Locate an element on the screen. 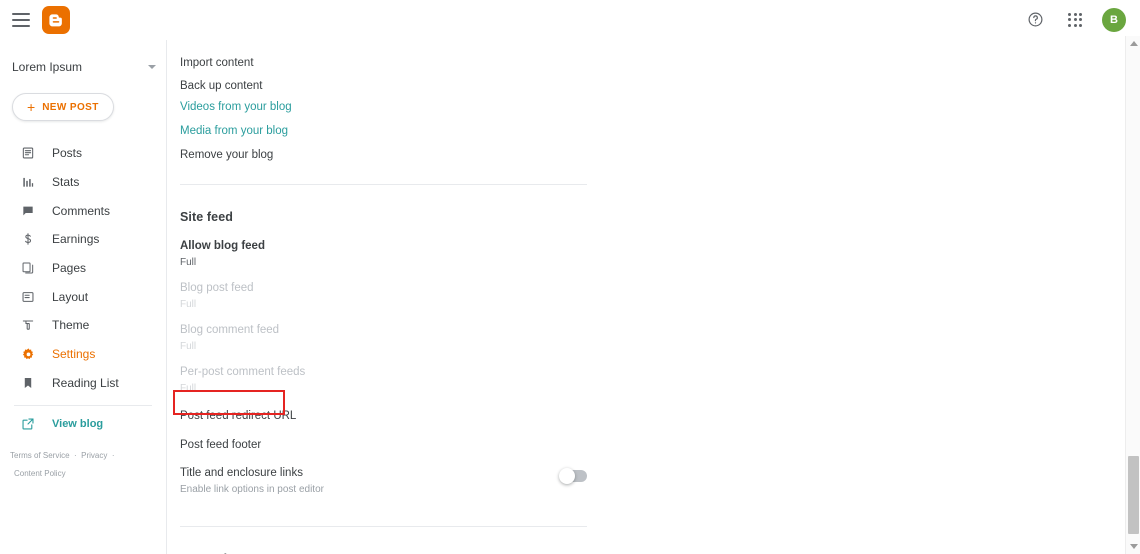 The image size is (1140, 554). scroll-up-button is located at coordinates (1133, 43).